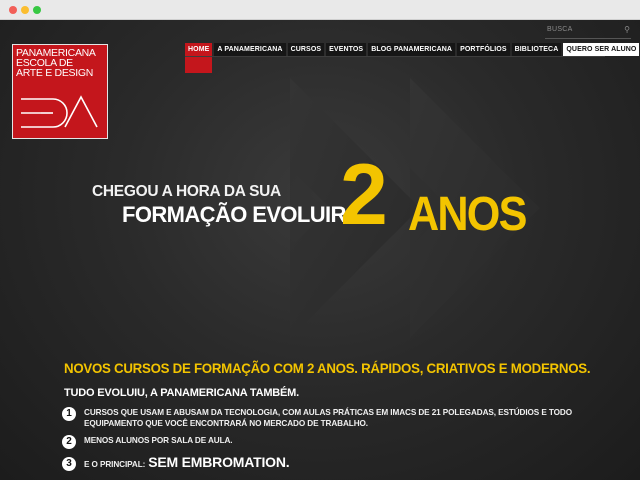 The image size is (640, 480). I want to click on feature-emphasis: SEM EMBROMATION., so click(219, 462).